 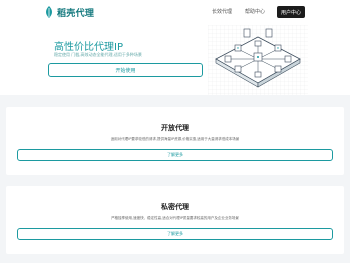 I want to click on card-title: 开放代理, so click(x=175, y=128).